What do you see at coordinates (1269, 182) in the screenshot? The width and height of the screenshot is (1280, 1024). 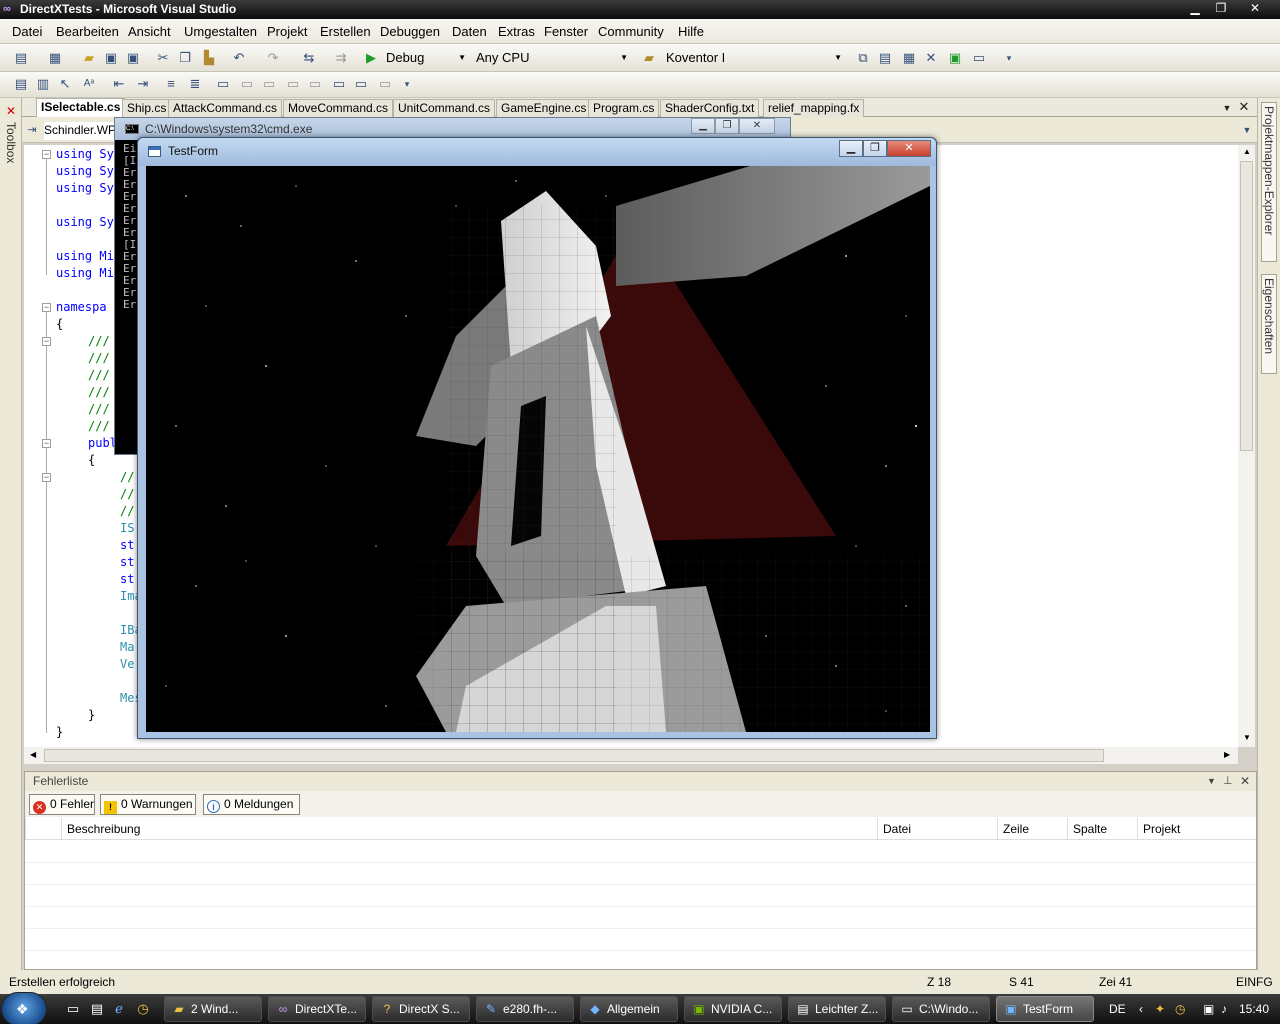 I see `solution-explorer-tab: Projektmappen-Explorer` at bounding box center [1269, 182].